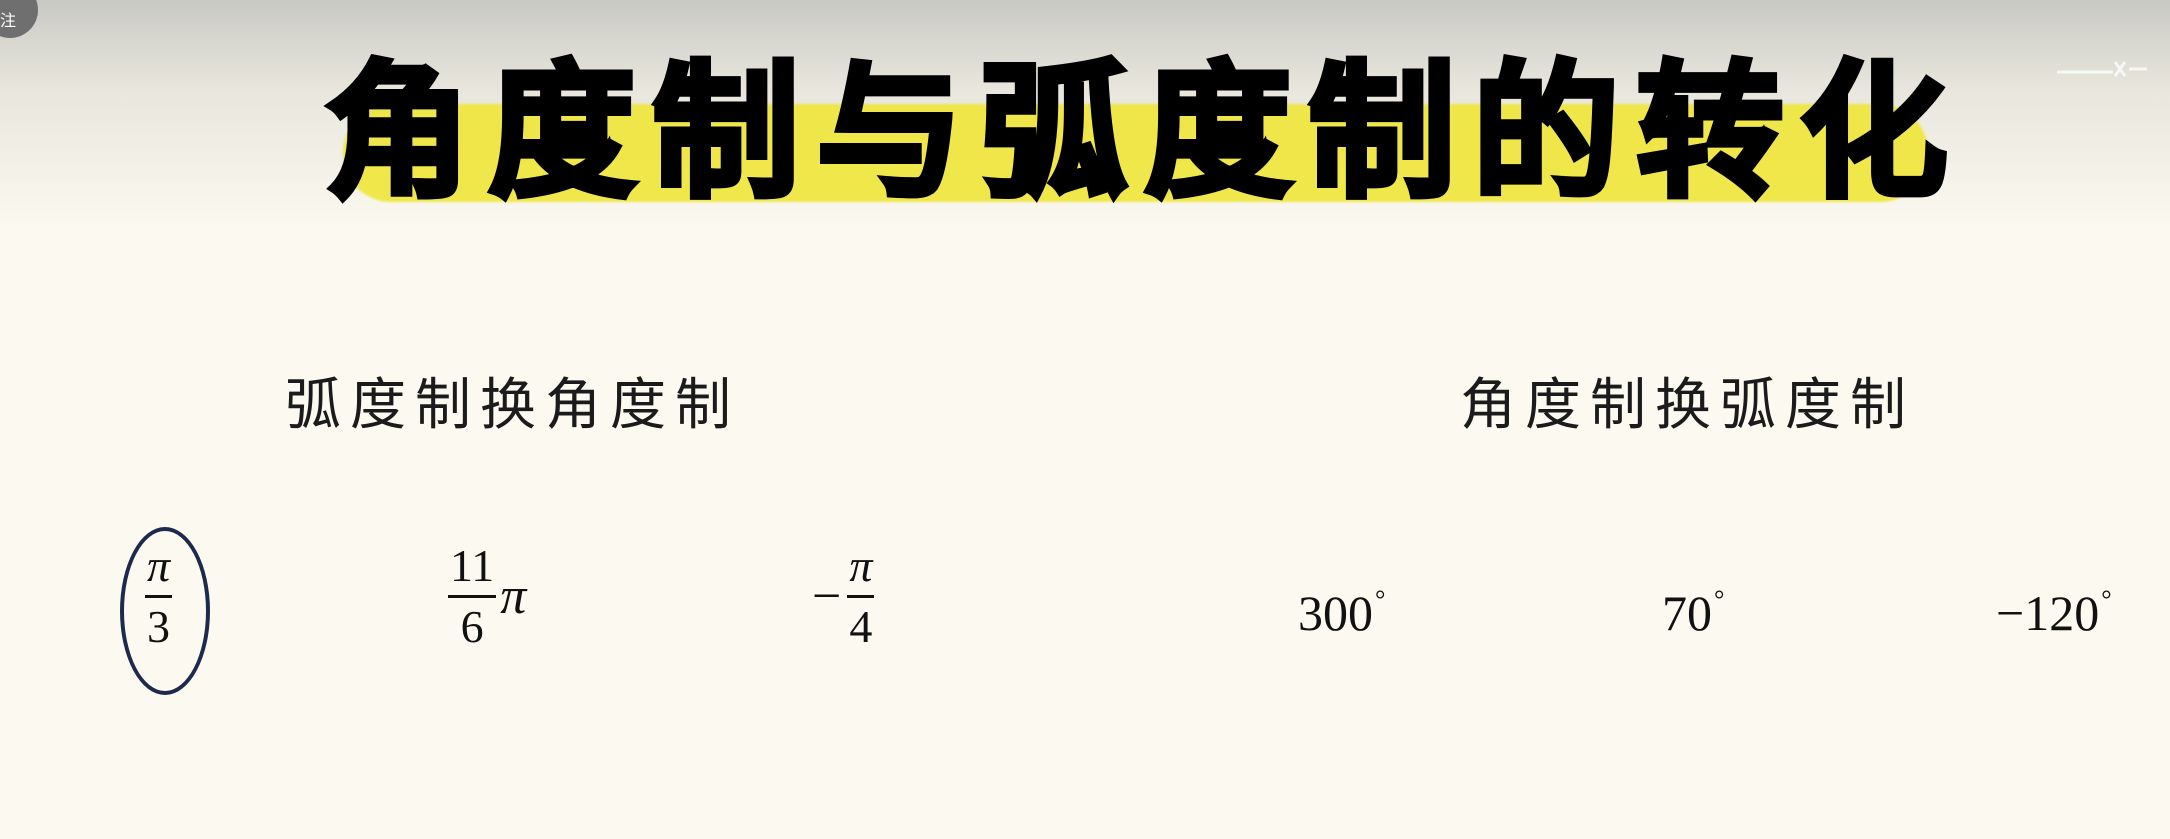 This screenshot has width=2170, height=839. I want to click on radian-to-degree-heading: 弧度制换角度制, so click(512, 405).